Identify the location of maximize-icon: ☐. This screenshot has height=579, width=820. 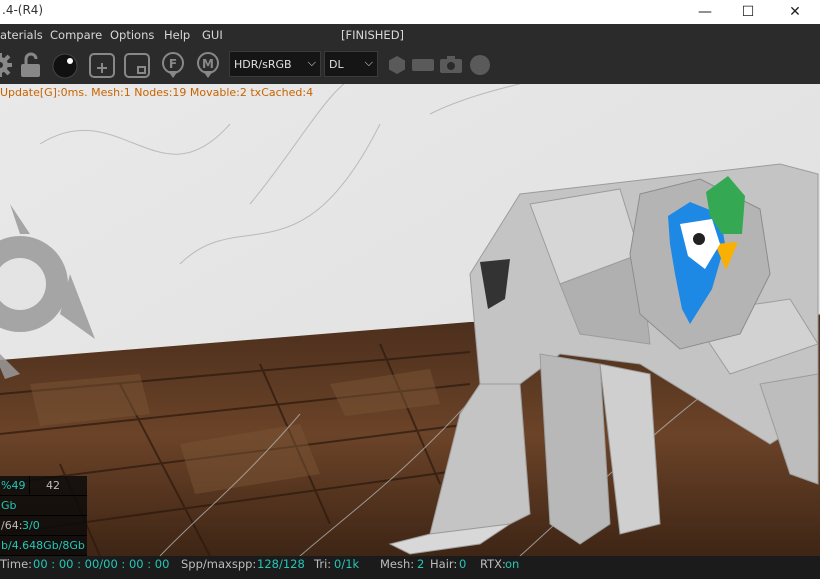
(748, 12).